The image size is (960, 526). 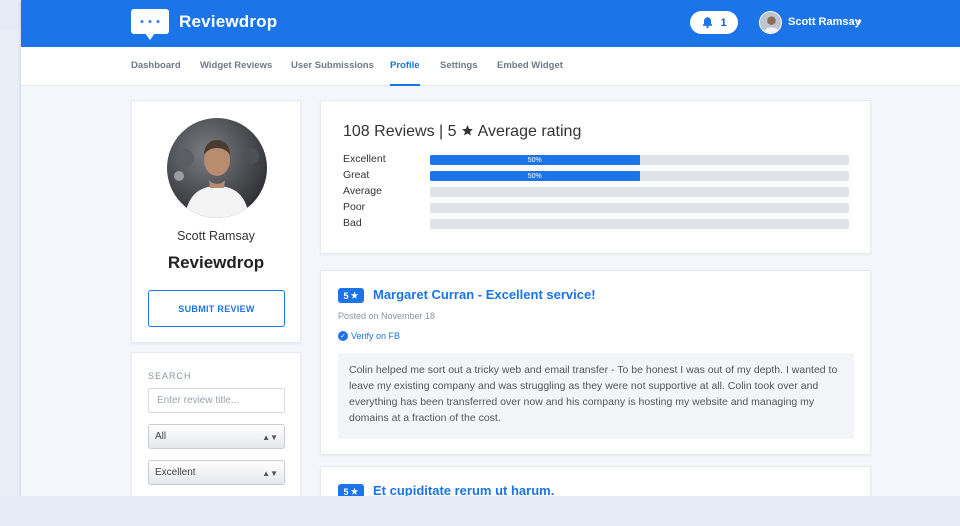 What do you see at coordinates (480, 511) in the screenshot?
I see `page-bottom-area` at bounding box center [480, 511].